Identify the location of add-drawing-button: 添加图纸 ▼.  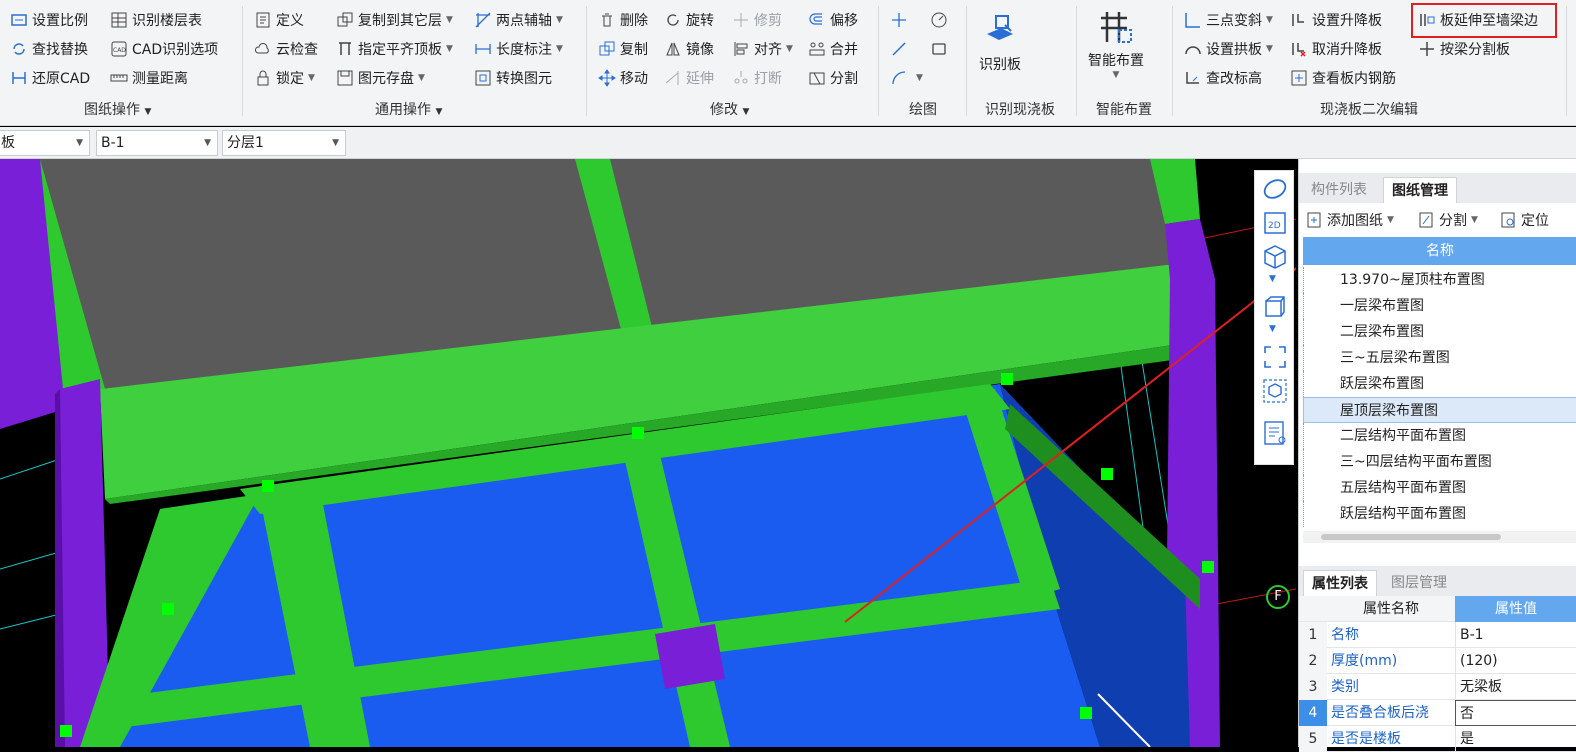
(1349, 220).